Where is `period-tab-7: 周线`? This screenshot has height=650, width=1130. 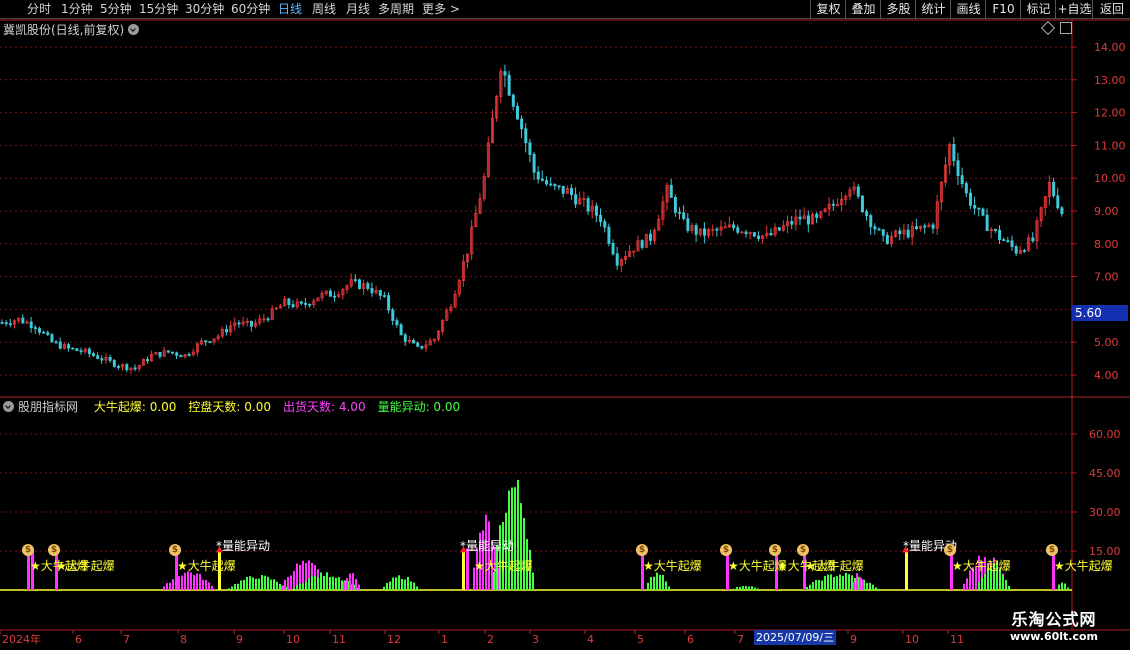 period-tab-7: 周线 is located at coordinates (324, 9).